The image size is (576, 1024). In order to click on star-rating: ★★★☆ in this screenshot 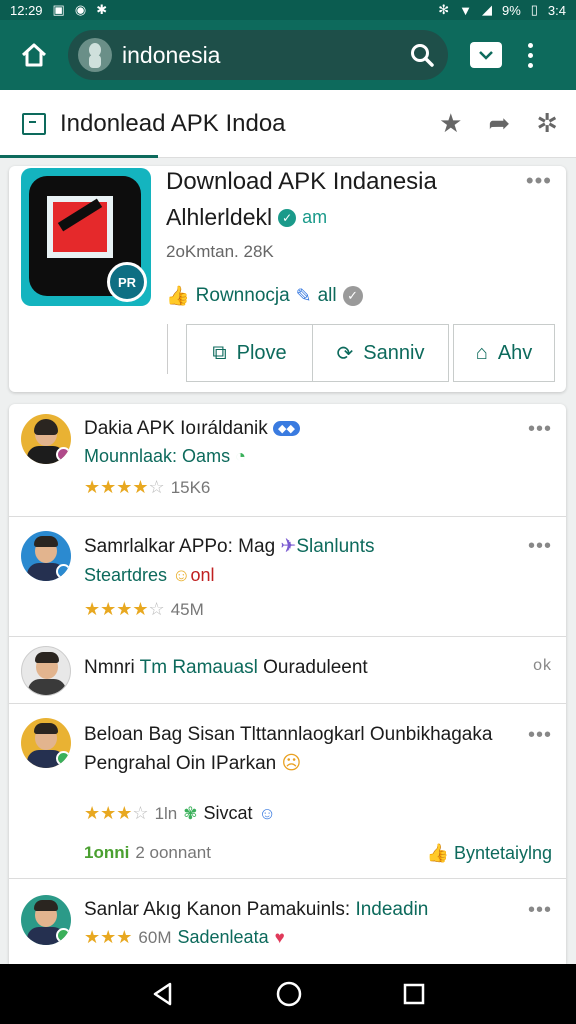, I will do `click(116, 813)`.